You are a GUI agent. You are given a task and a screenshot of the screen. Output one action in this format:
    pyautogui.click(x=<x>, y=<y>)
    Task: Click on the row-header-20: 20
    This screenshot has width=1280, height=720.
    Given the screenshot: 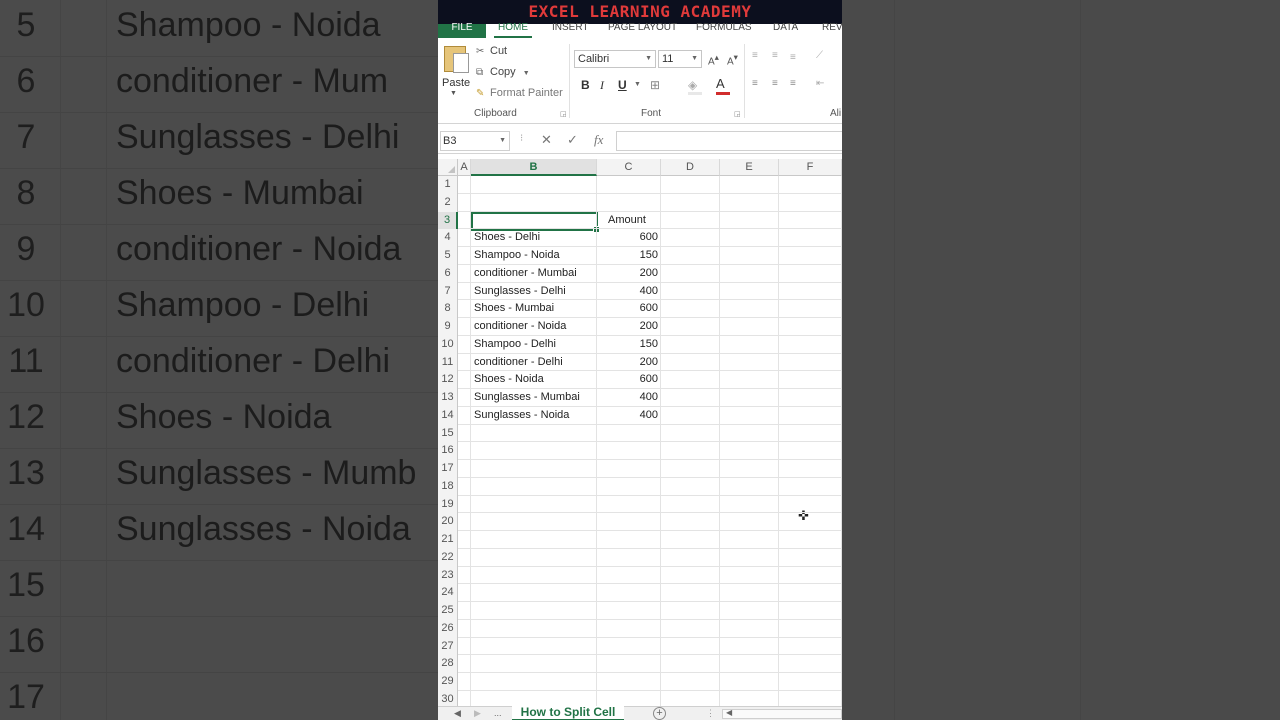 What is the action you would take?
    pyautogui.click(x=448, y=522)
    